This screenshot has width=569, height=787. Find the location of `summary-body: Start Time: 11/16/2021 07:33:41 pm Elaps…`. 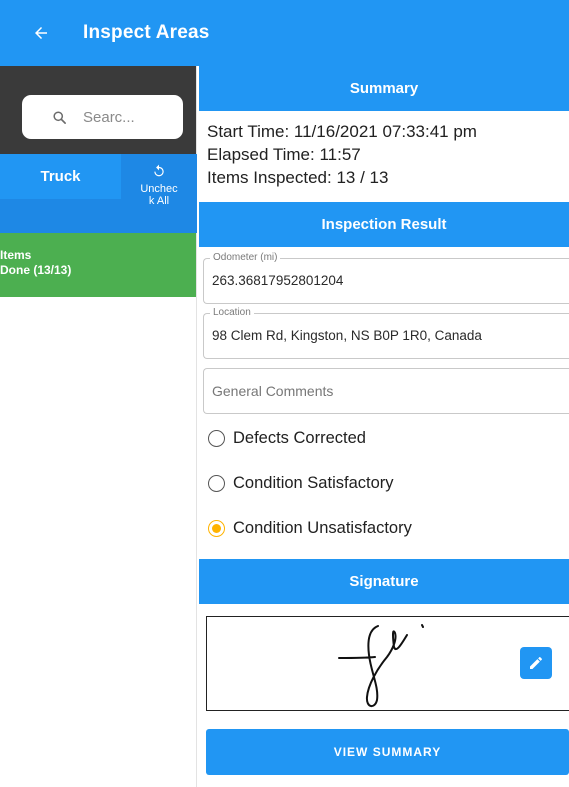

summary-body: Start Time: 11/16/2021 07:33:41 pm Elaps… is located at coordinates (384, 156).